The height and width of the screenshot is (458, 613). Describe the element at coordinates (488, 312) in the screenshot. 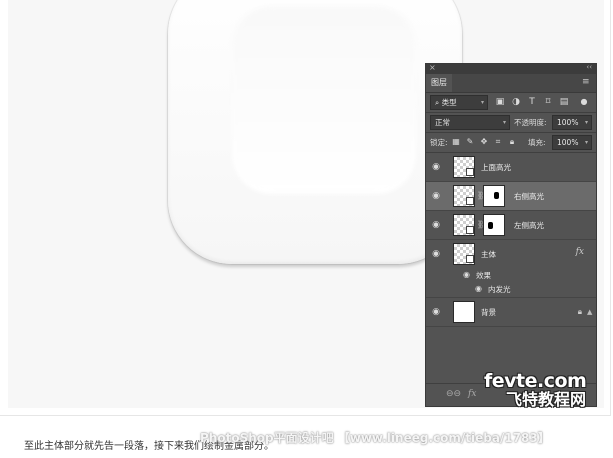

I see `layer-name: 背景` at that location.